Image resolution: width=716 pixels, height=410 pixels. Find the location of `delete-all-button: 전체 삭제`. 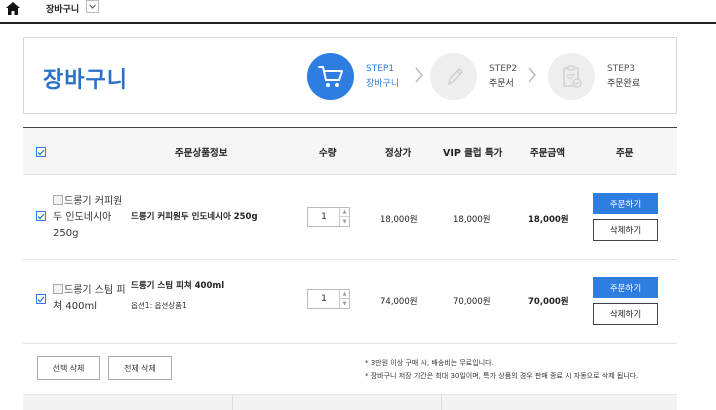

delete-all-button: 전체 삭제 is located at coordinates (140, 368).